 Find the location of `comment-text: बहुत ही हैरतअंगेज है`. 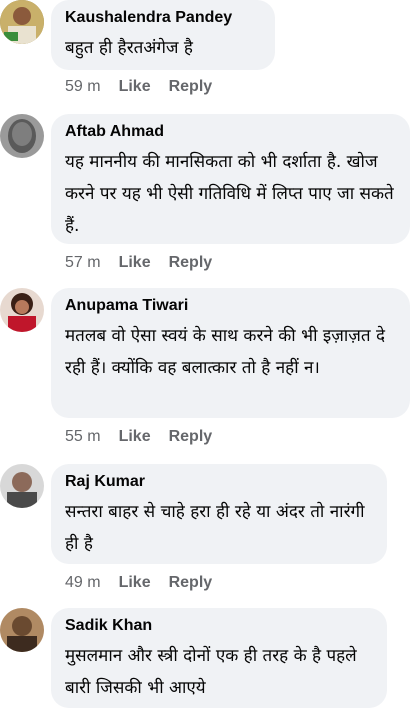

comment-text: बहुत ही हैरतअंगेज है is located at coordinates (129, 48).